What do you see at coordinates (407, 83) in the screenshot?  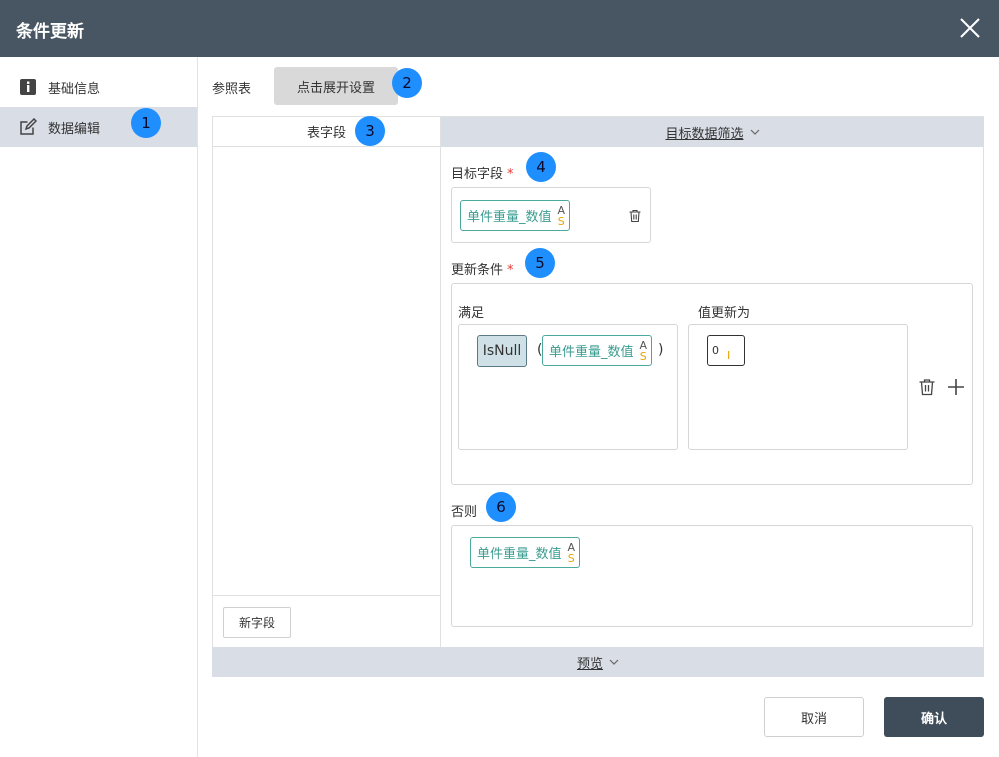 I see `step-badge-2: 2` at bounding box center [407, 83].